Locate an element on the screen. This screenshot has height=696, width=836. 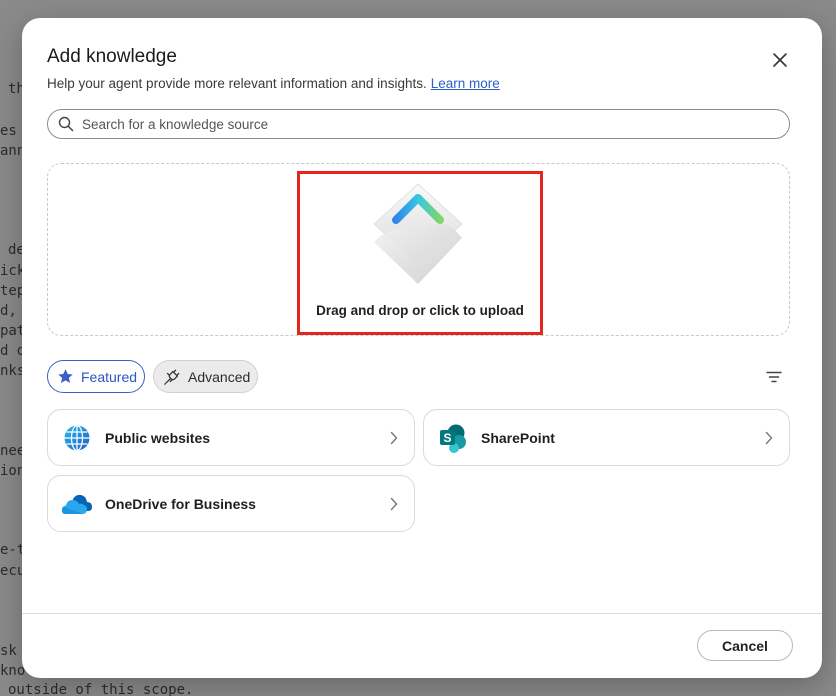
filter-icon is located at coordinates (774, 377).